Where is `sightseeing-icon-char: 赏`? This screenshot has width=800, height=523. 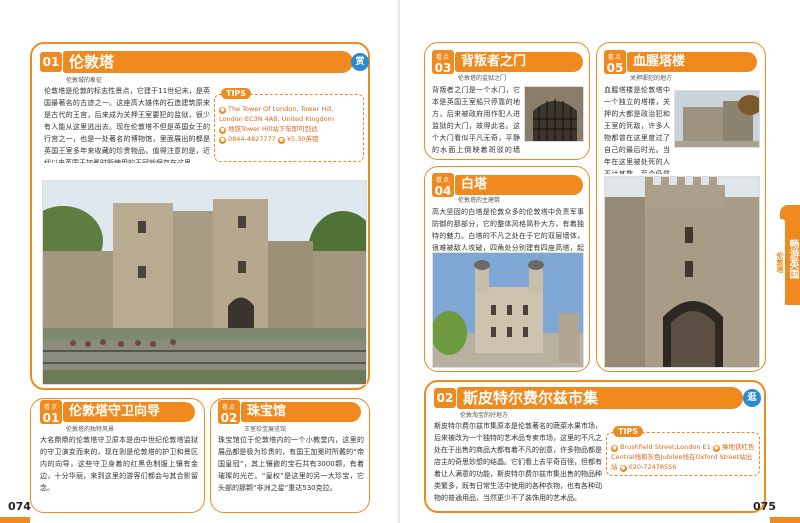
sightseeing-icon-char: 赏 is located at coordinates (360, 62).